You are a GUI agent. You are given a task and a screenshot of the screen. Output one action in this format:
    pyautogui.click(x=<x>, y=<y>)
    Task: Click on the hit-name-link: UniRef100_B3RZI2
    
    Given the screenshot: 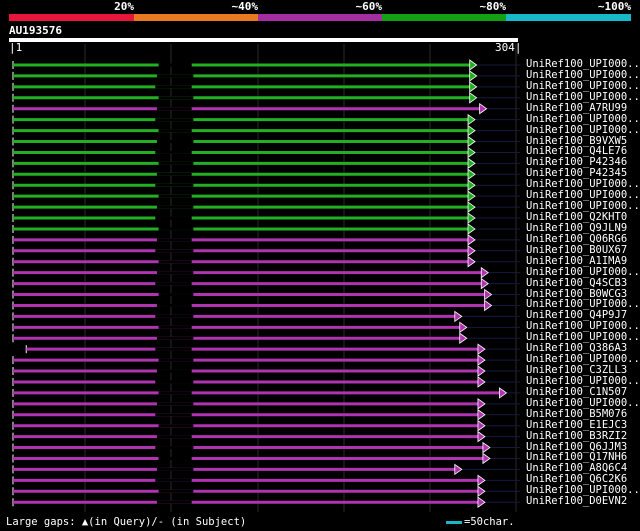 What is the action you would take?
    pyautogui.click(x=576, y=436)
    